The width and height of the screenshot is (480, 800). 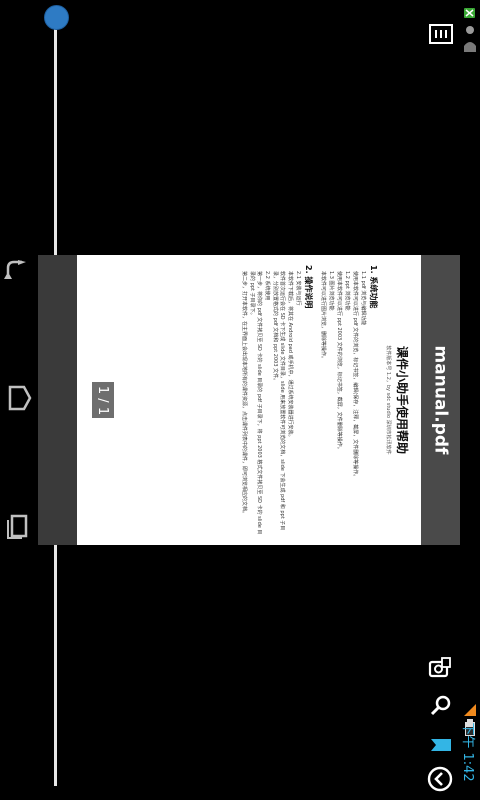 What do you see at coordinates (290, 355) in the screenshot?
I see `section-paragraph: 本软件下载后，将其在 Android pad 或手机中，通过系统安装器进行安装。` at bounding box center [290, 355].